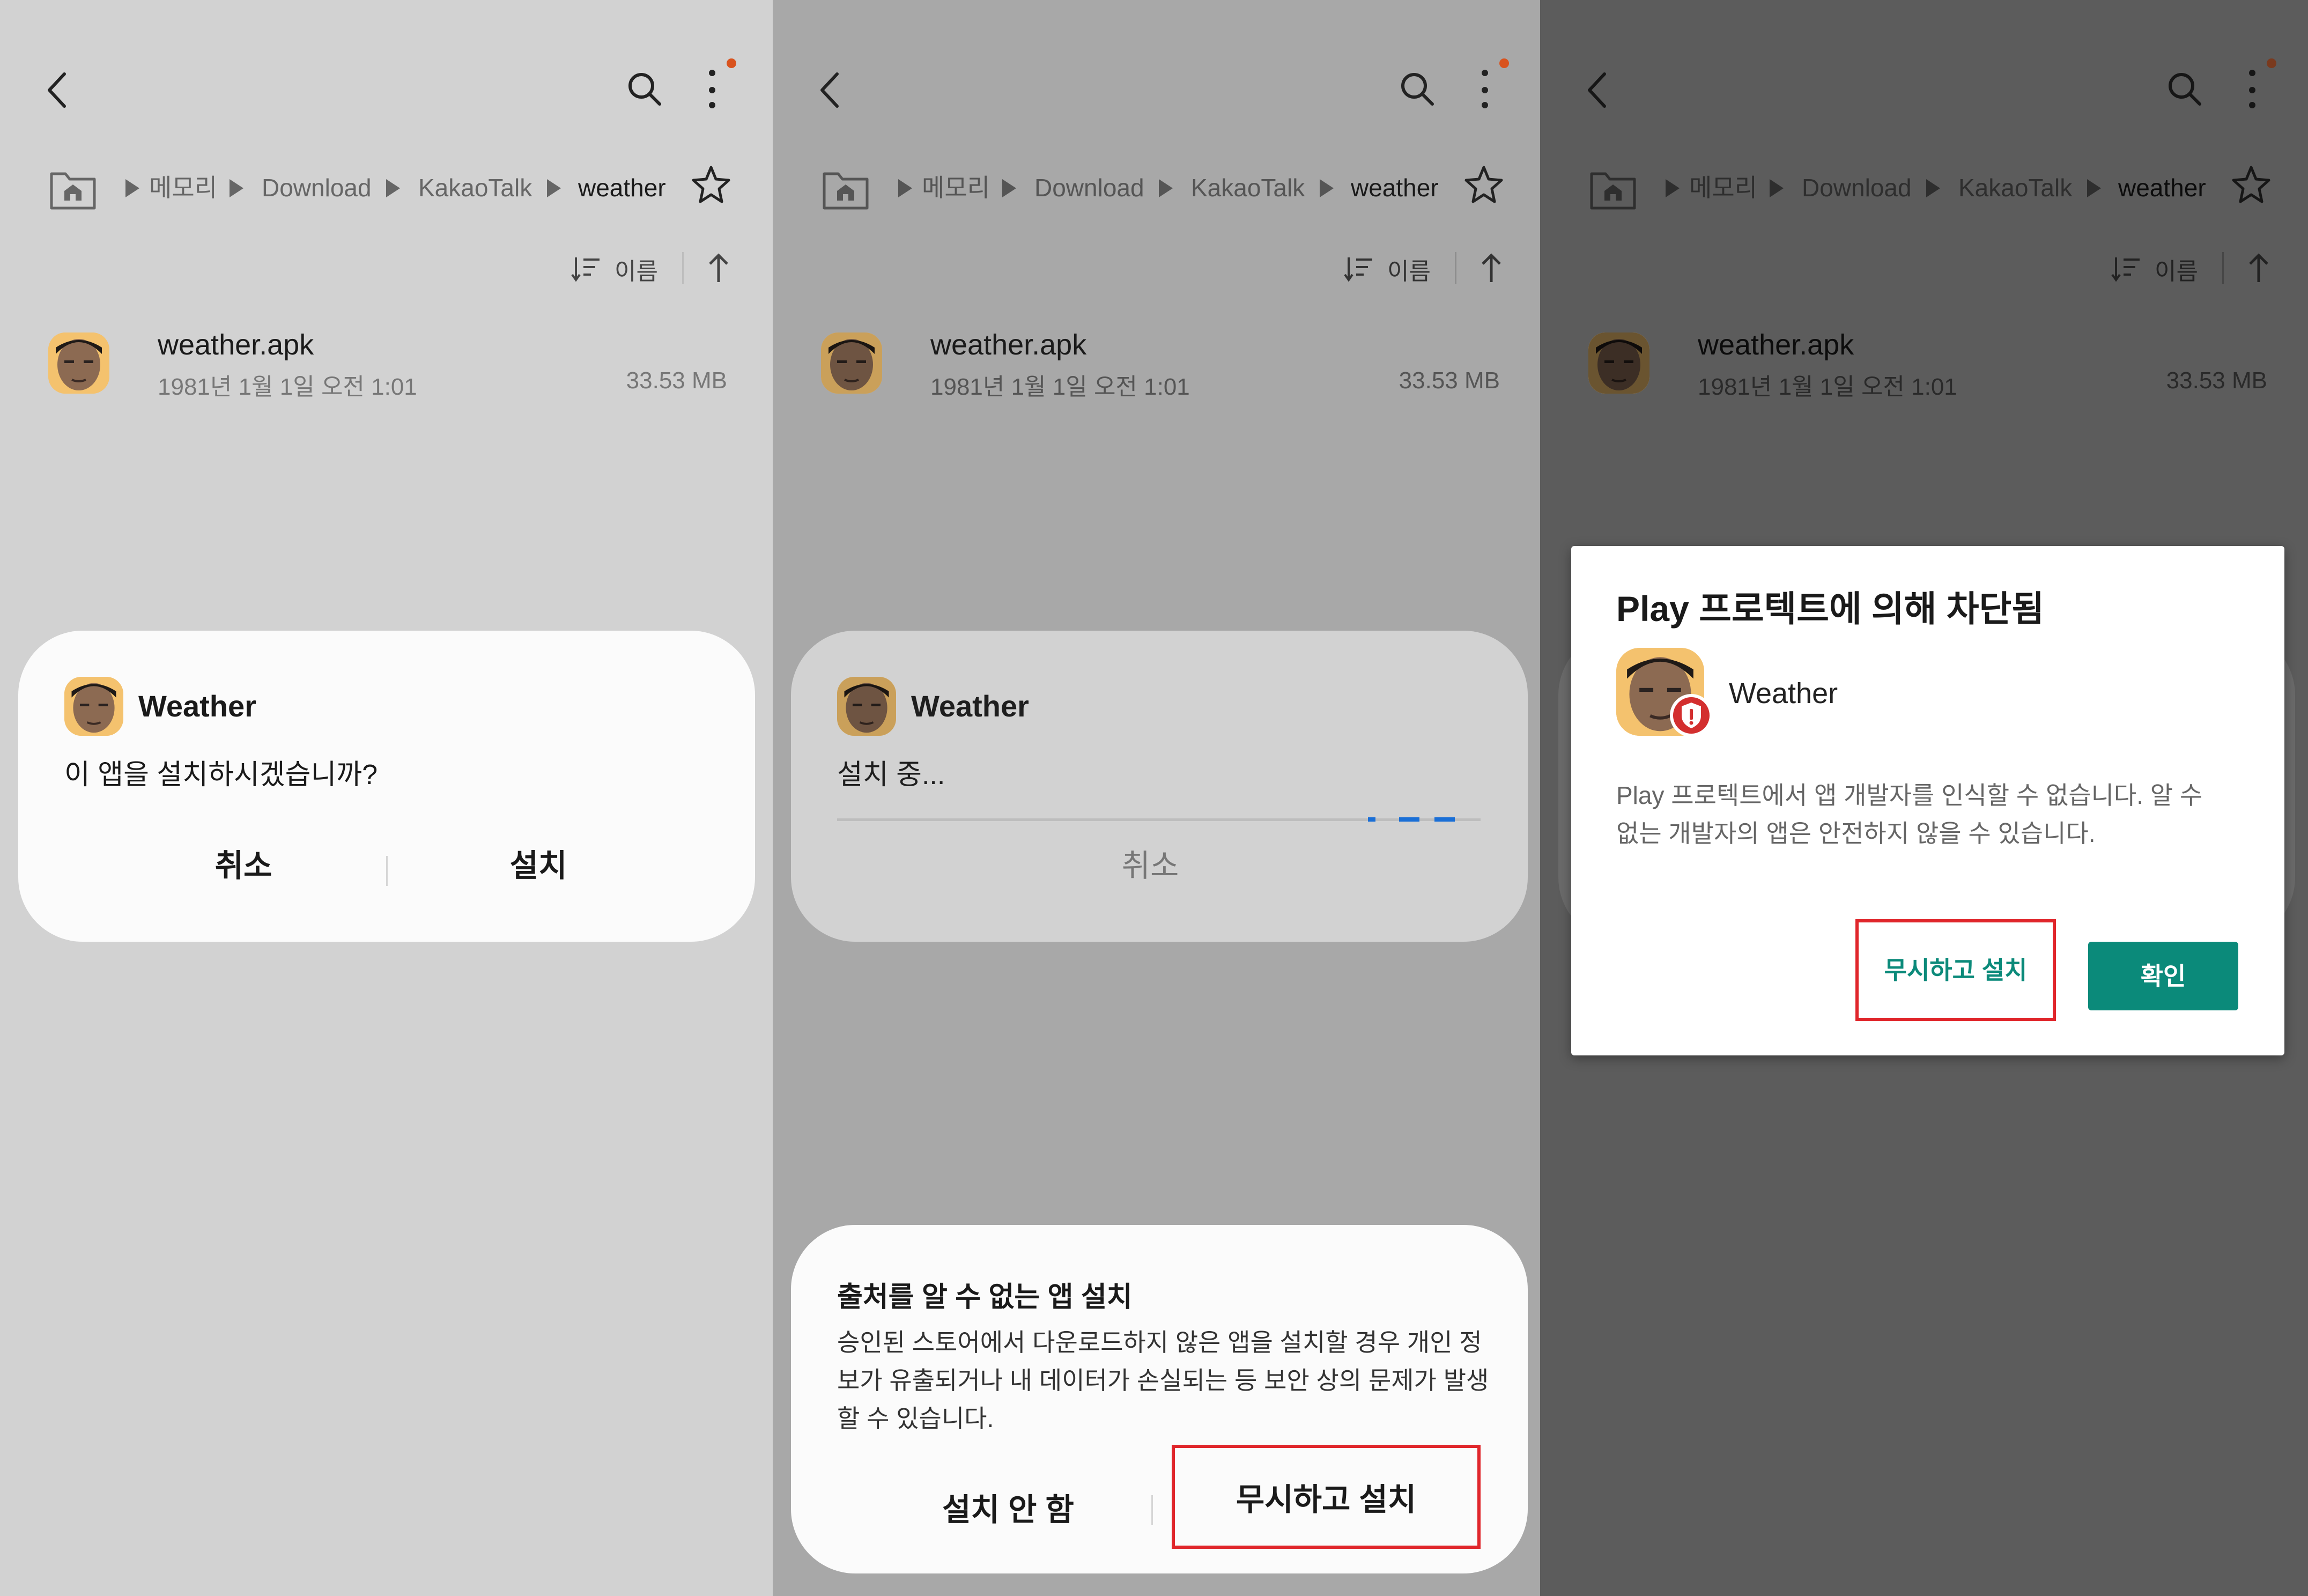  I want to click on notification-dot, so click(731, 63).